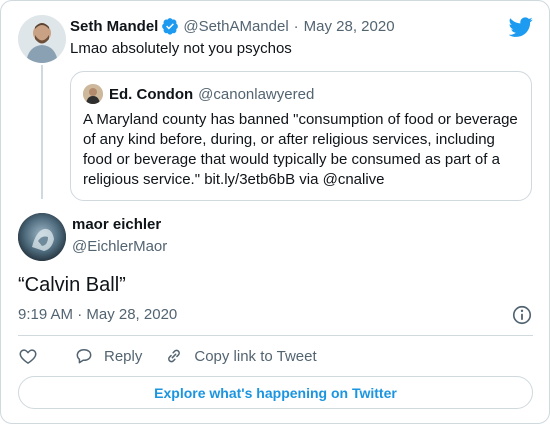  What do you see at coordinates (522, 315) in the screenshot?
I see `info-icon` at bounding box center [522, 315].